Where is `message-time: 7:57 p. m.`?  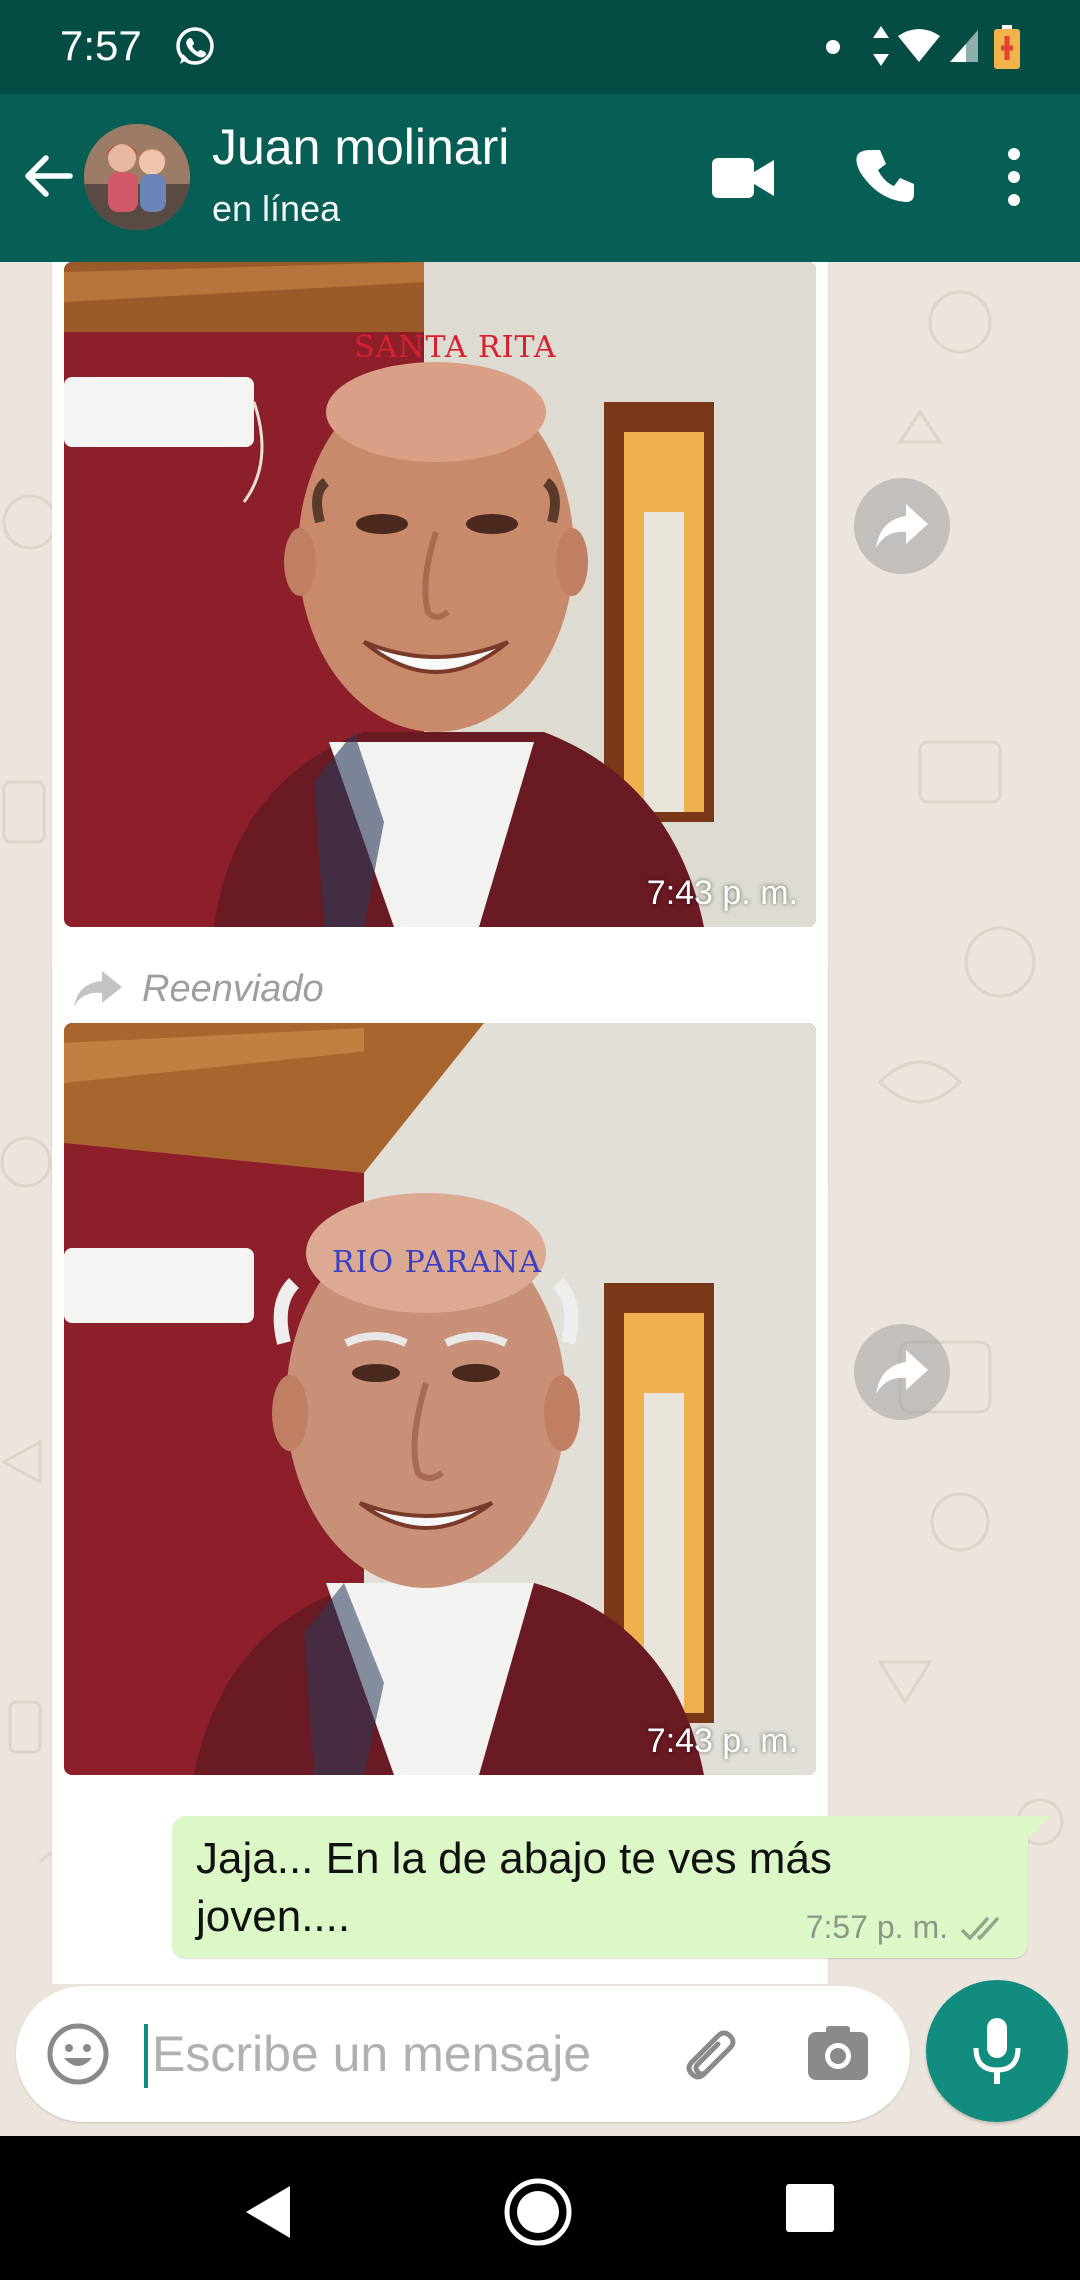
message-time: 7:57 p. m. is located at coordinates (876, 1927).